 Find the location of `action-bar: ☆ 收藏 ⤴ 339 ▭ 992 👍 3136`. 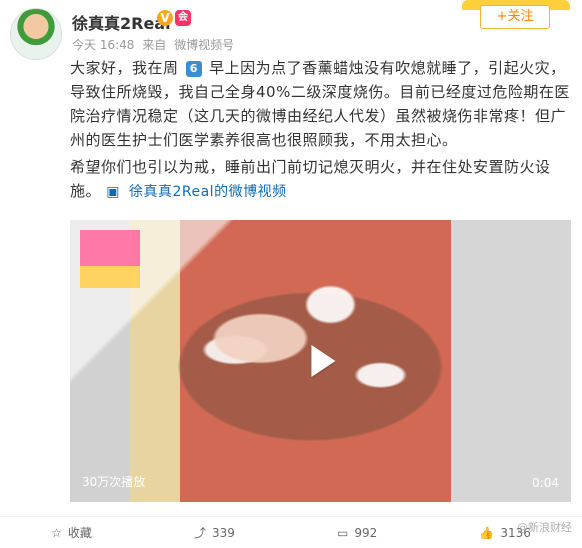

action-bar: ☆ 收藏 ⤴ 339 ▭ 992 👍 3136 is located at coordinates (291, 532).